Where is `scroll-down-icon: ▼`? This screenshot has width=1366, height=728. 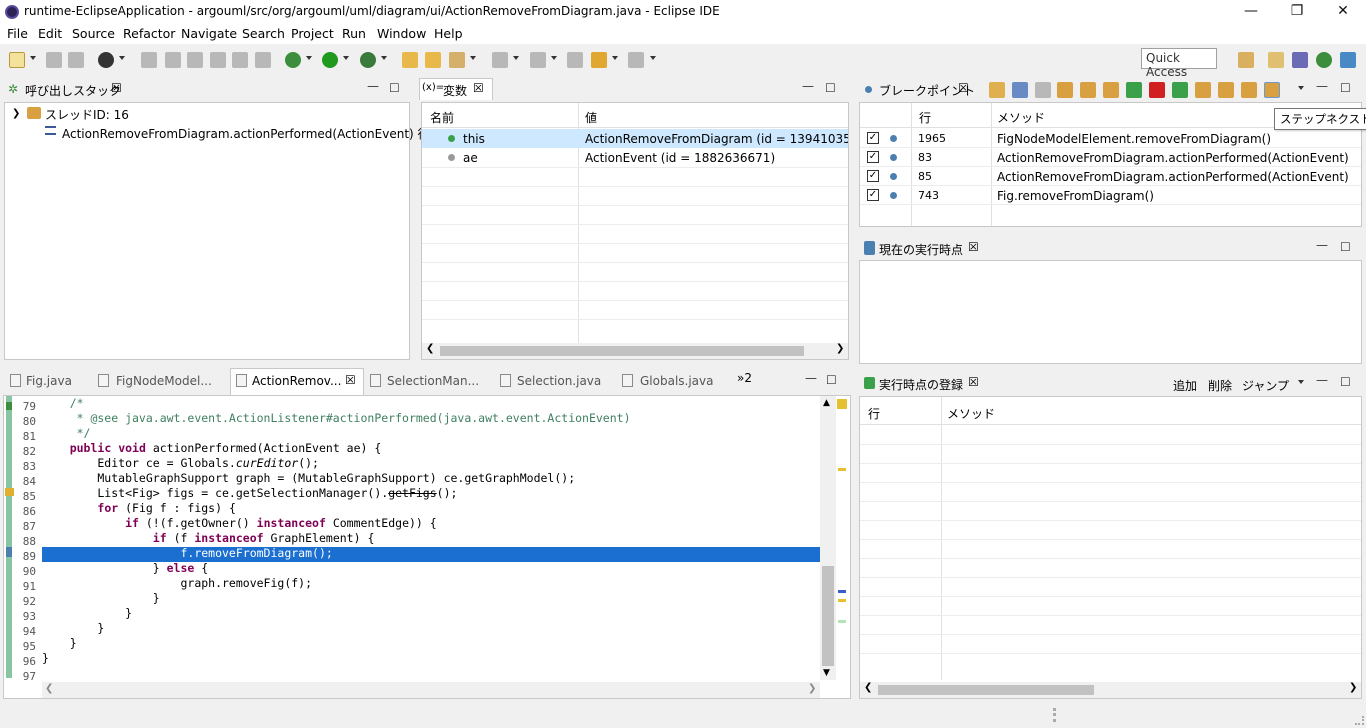
scroll-down-icon: ▼ is located at coordinates (826, 673).